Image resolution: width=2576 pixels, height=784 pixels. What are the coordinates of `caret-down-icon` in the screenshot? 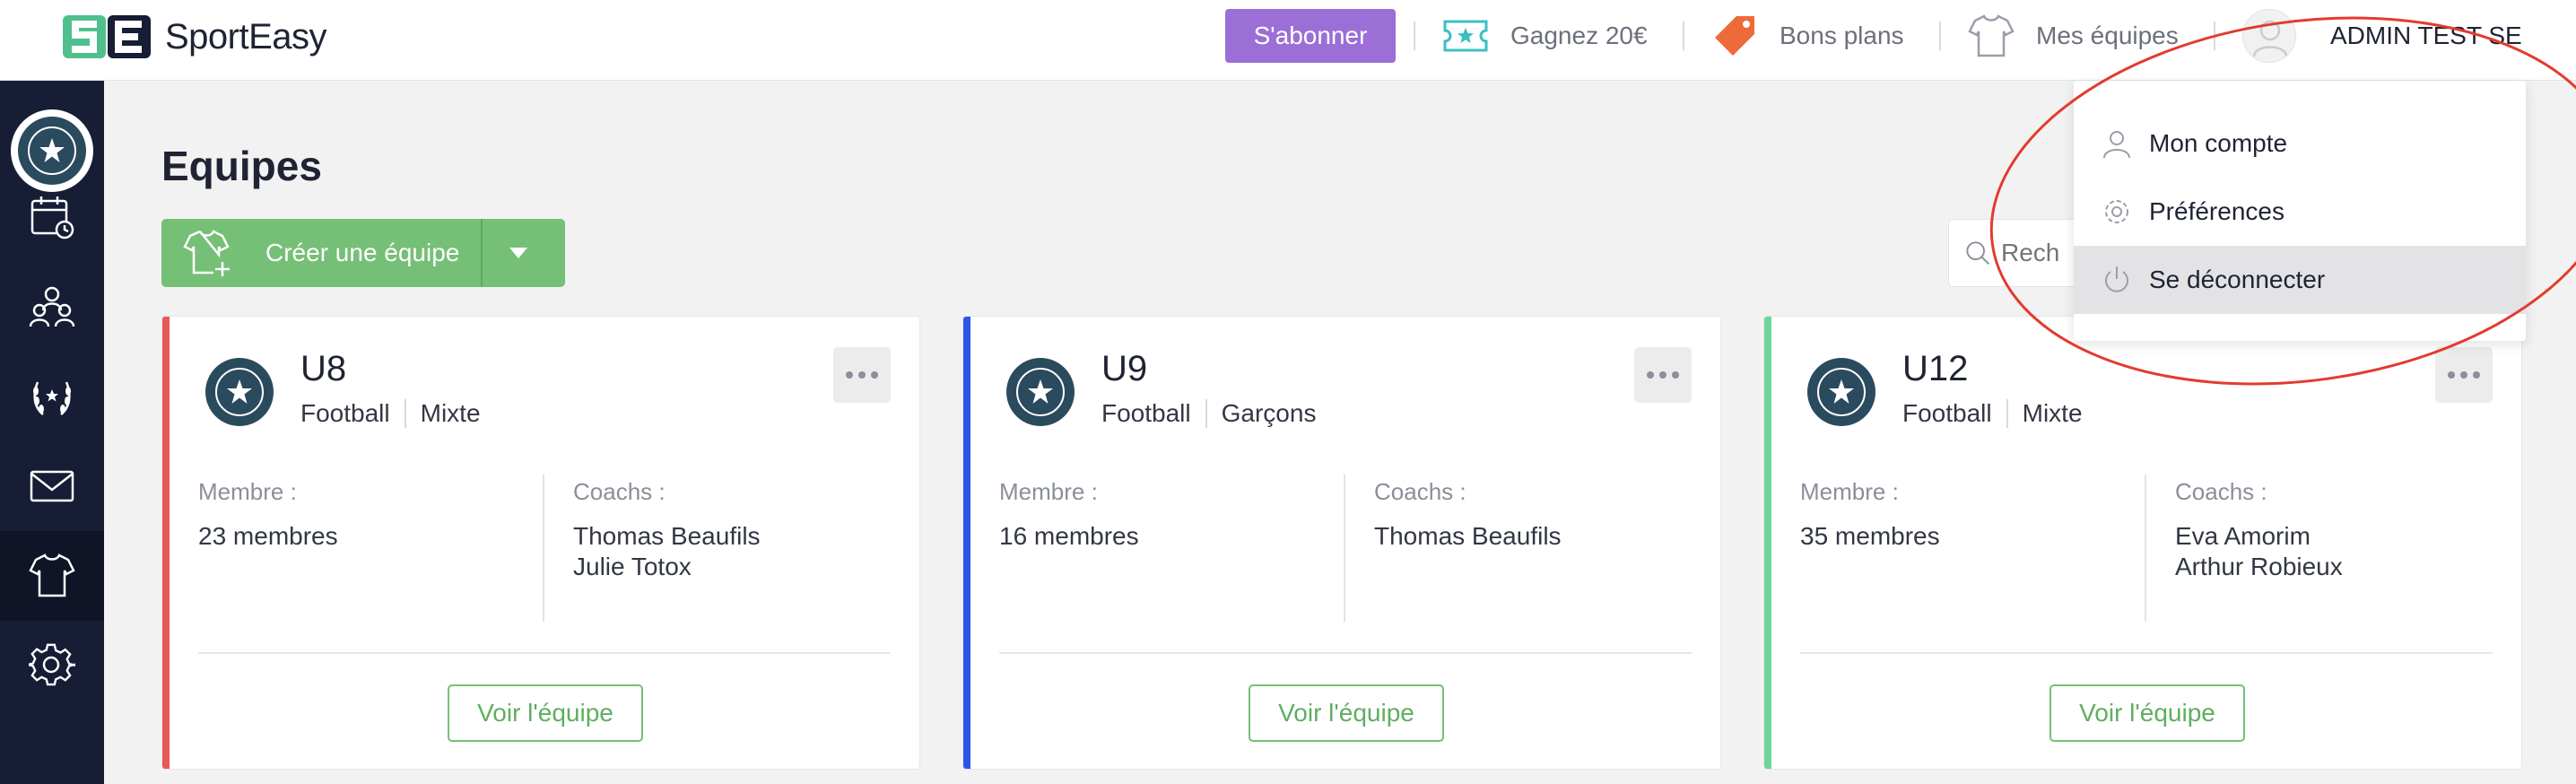 It's located at (518, 253).